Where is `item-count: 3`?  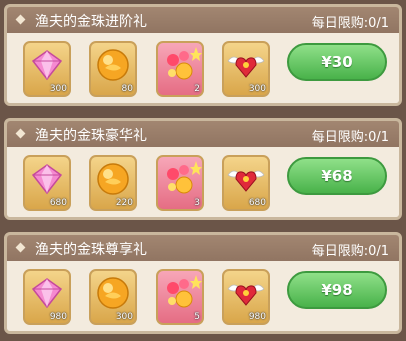
item-count: 3 is located at coordinates (197, 203).